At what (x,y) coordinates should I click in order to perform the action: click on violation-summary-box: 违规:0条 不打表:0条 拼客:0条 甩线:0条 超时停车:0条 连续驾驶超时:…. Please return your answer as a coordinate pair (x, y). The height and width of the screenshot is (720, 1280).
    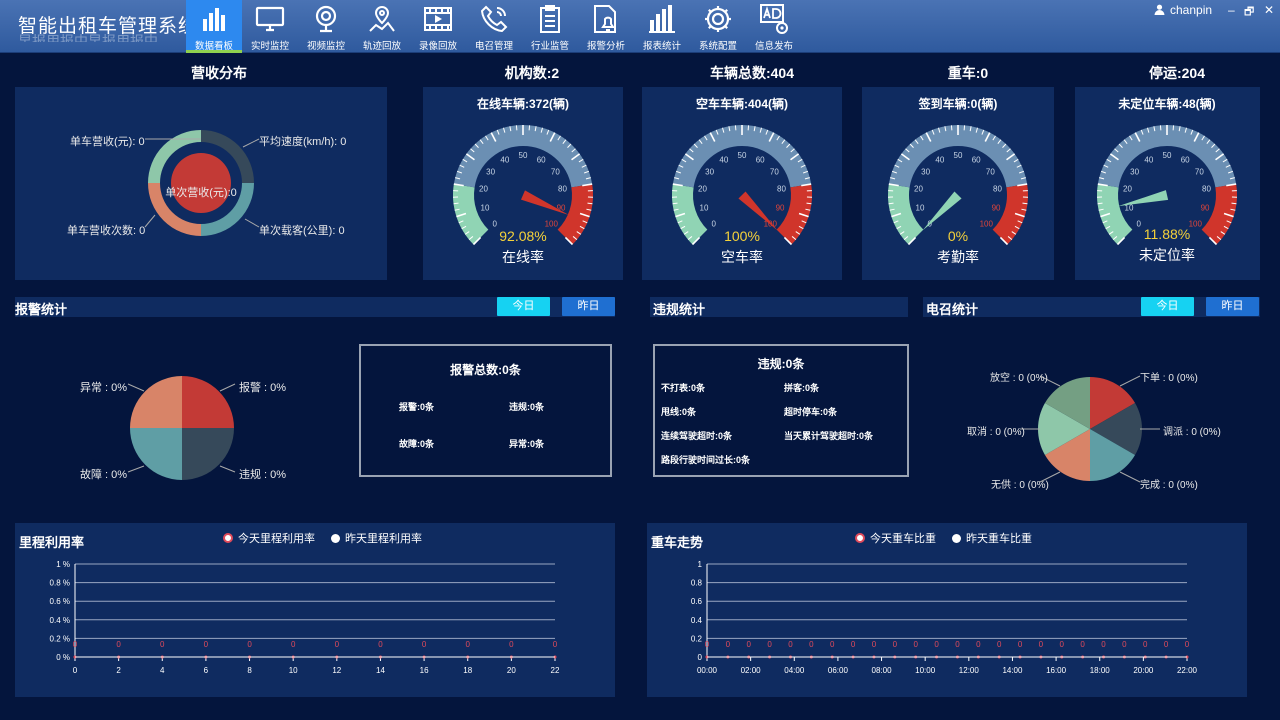
    Looking at the image, I should click on (781, 410).